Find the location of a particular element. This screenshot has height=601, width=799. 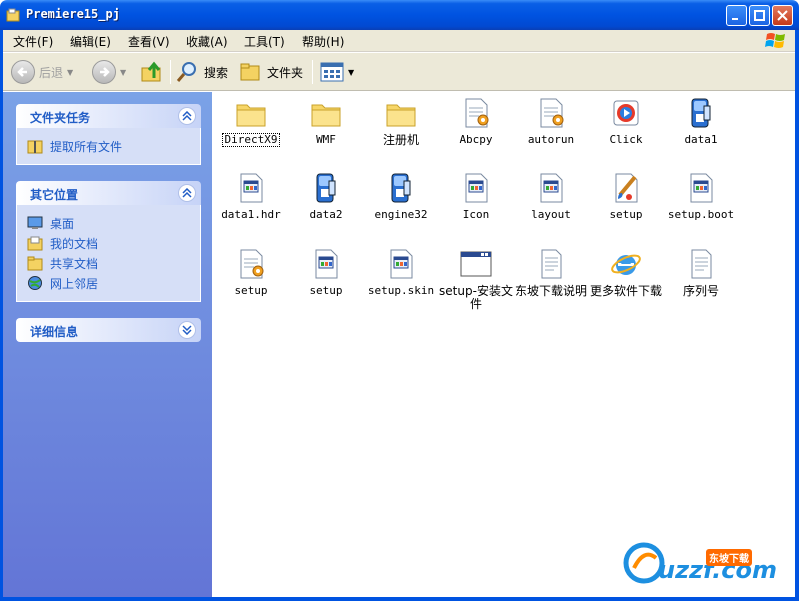

folders-icon is located at coordinates (250, 72).